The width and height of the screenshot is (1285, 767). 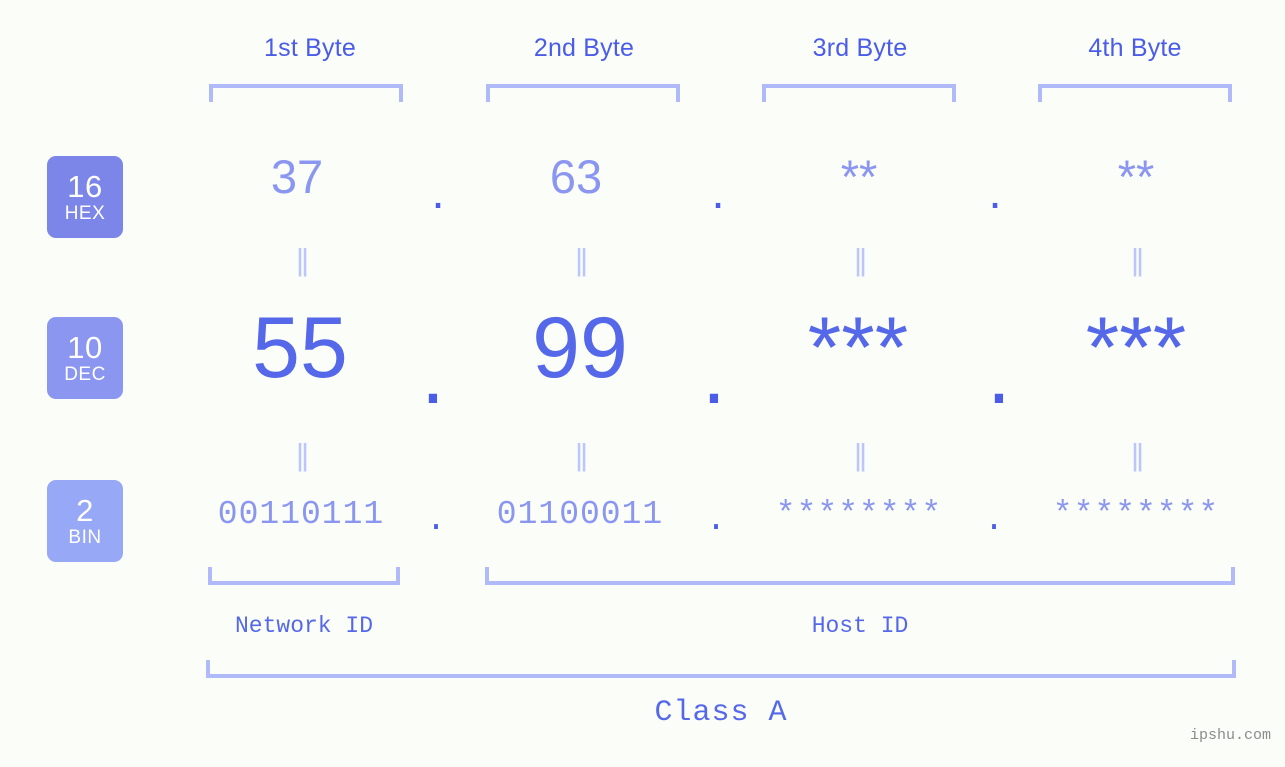 I want to click on host-id-label: Host ID, so click(x=860, y=626).